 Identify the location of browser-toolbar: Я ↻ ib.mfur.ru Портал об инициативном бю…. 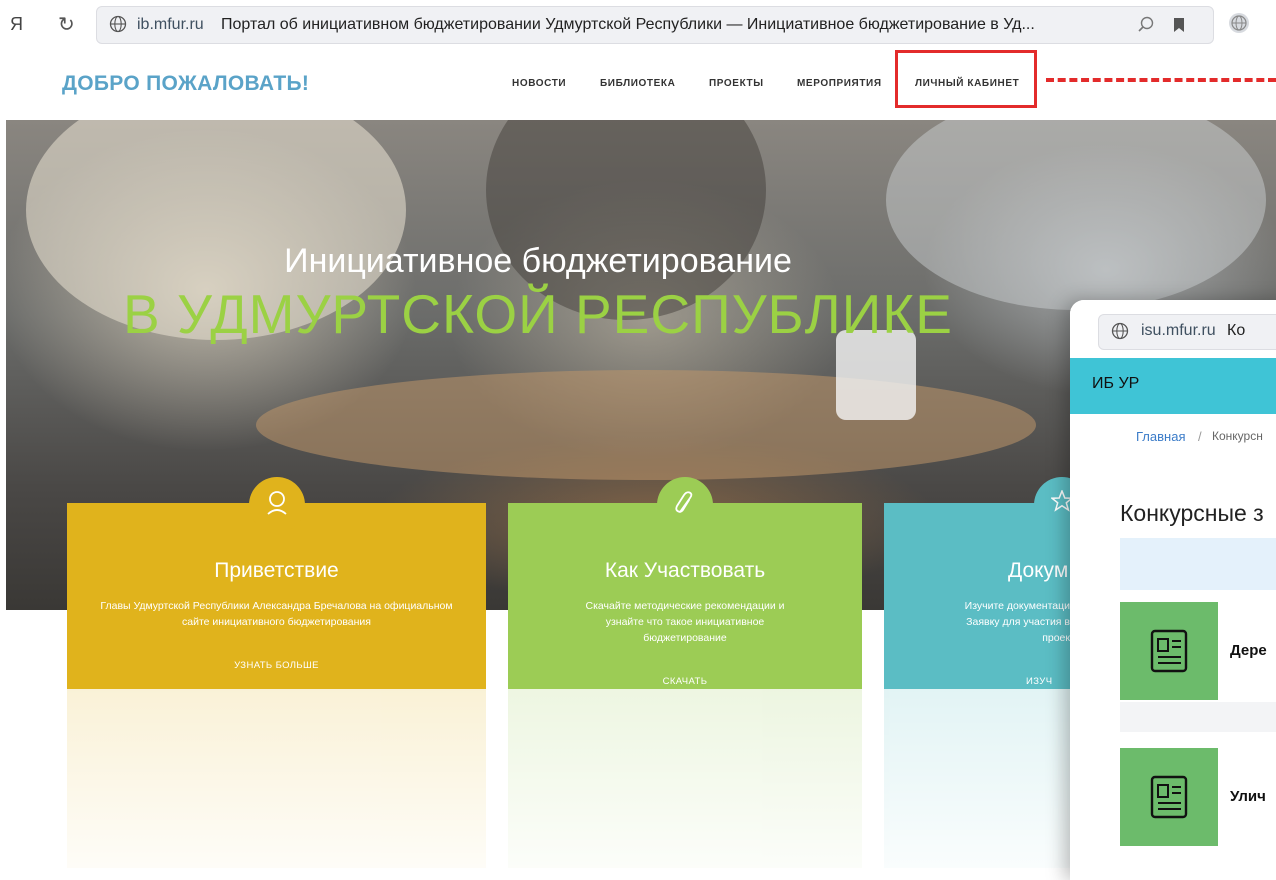
(638, 25).